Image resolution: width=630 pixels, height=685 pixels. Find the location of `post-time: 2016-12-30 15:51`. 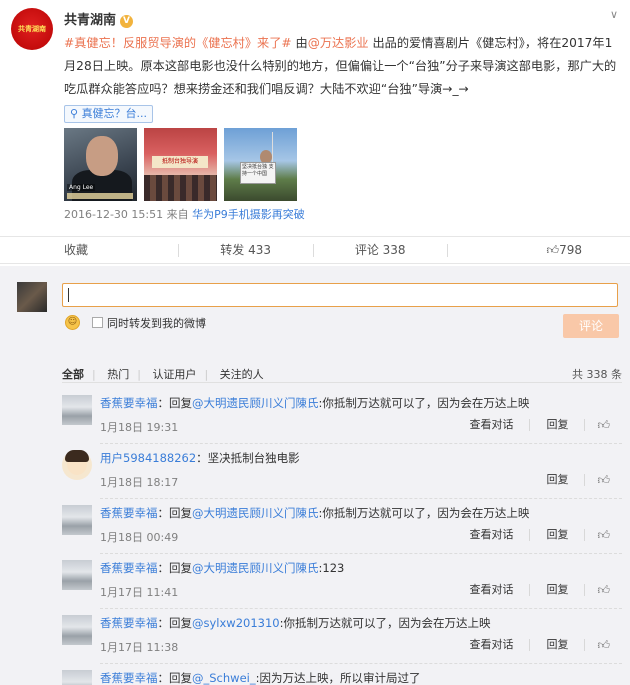

post-time: 2016-12-30 15:51 is located at coordinates (113, 214).